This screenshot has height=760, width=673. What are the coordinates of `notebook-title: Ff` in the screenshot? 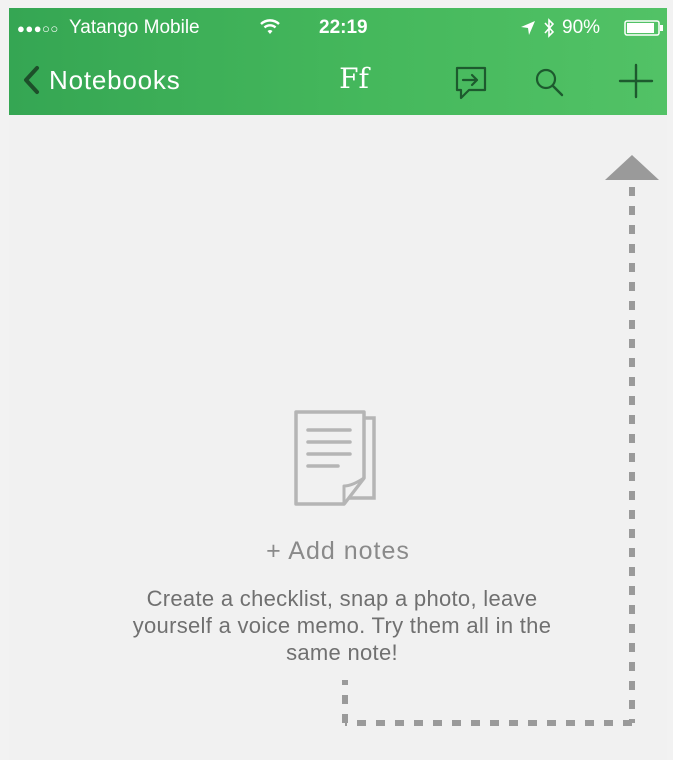 It's located at (354, 78).